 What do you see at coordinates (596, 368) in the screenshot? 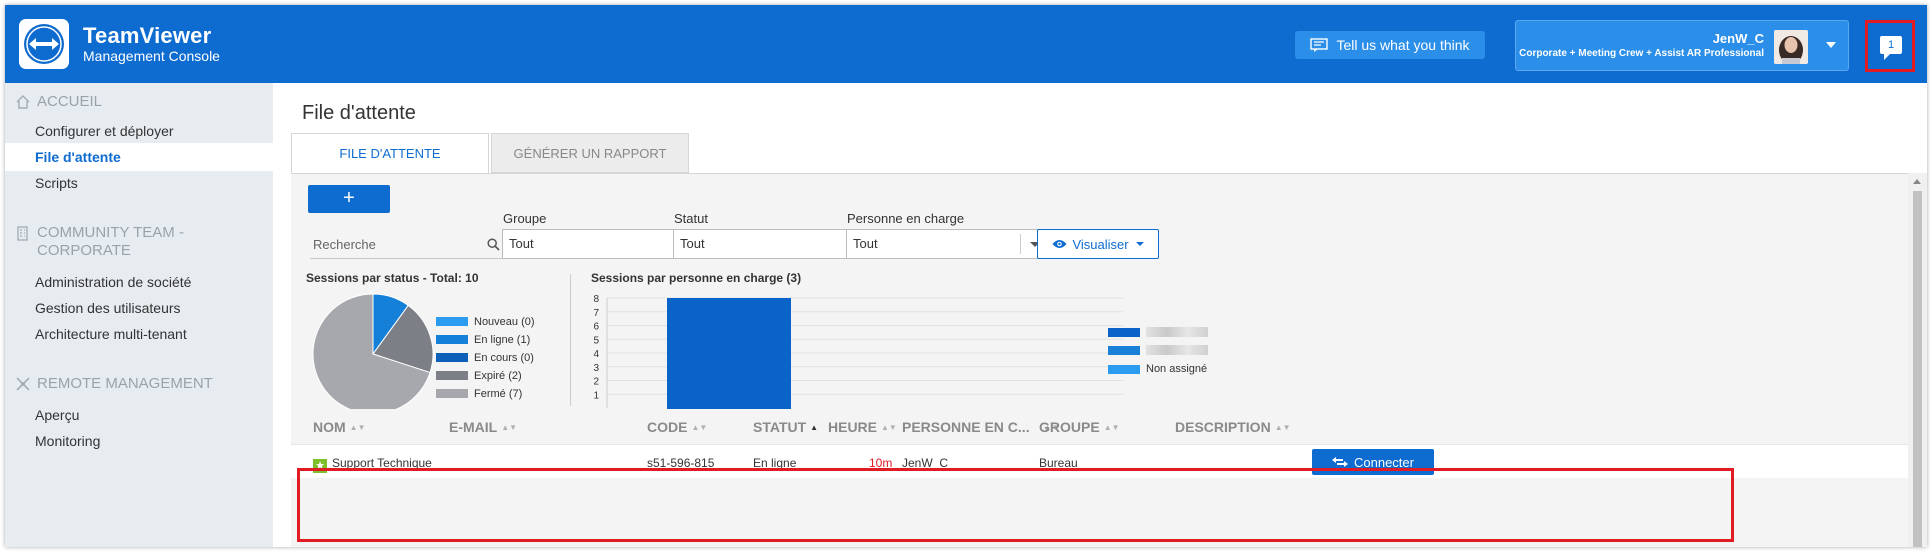
I see `y-tick-label: 3` at bounding box center [596, 368].